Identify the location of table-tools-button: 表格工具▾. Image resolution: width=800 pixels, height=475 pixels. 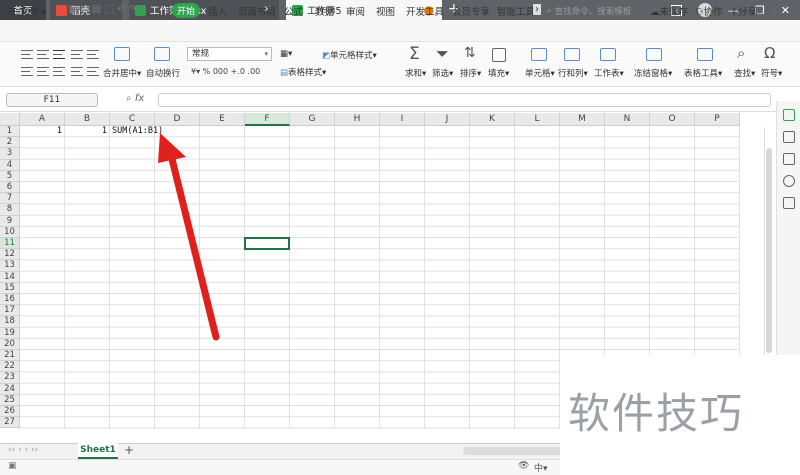
(703, 73).